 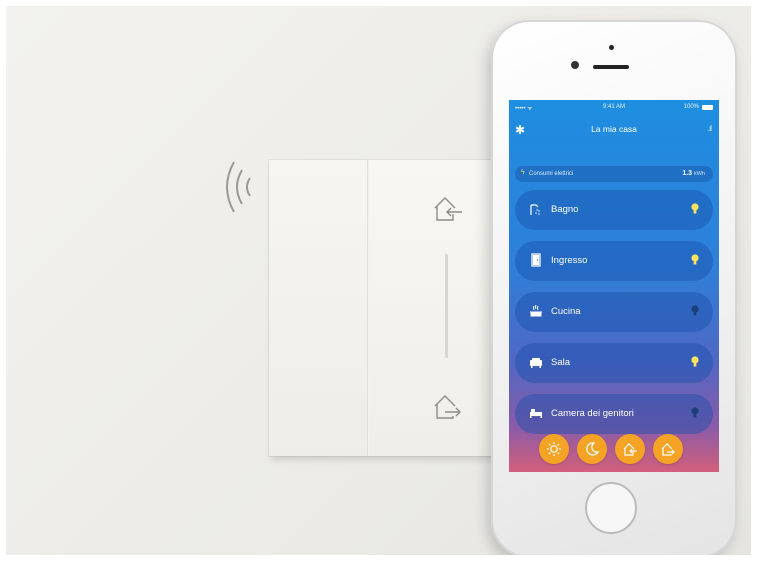 I want to click on wireless-signal-icon, so click(x=238, y=187).